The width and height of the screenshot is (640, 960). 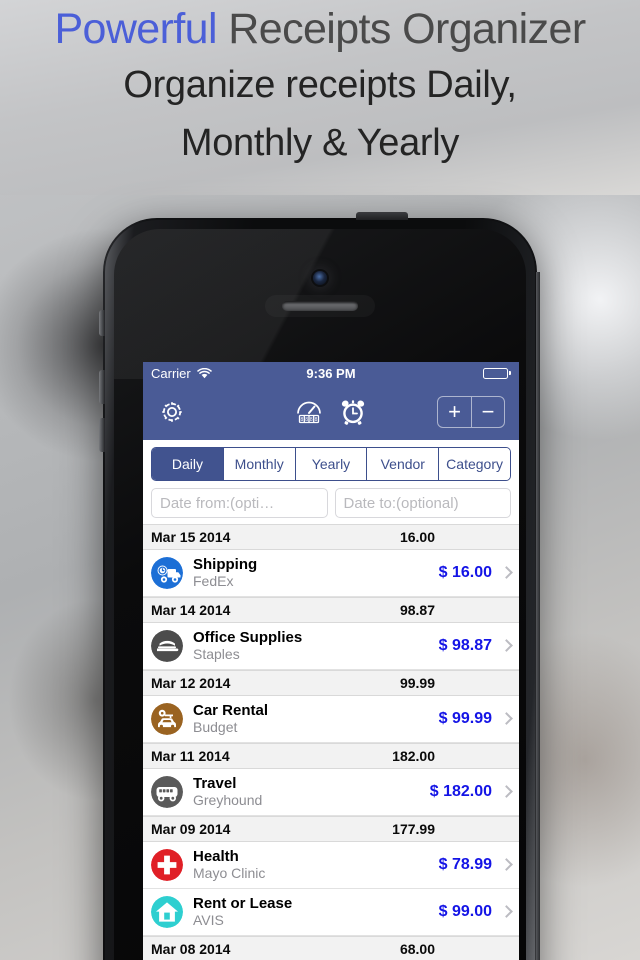 What do you see at coordinates (190, 756) in the screenshot?
I see `group-date: Mar 11 2014` at bounding box center [190, 756].